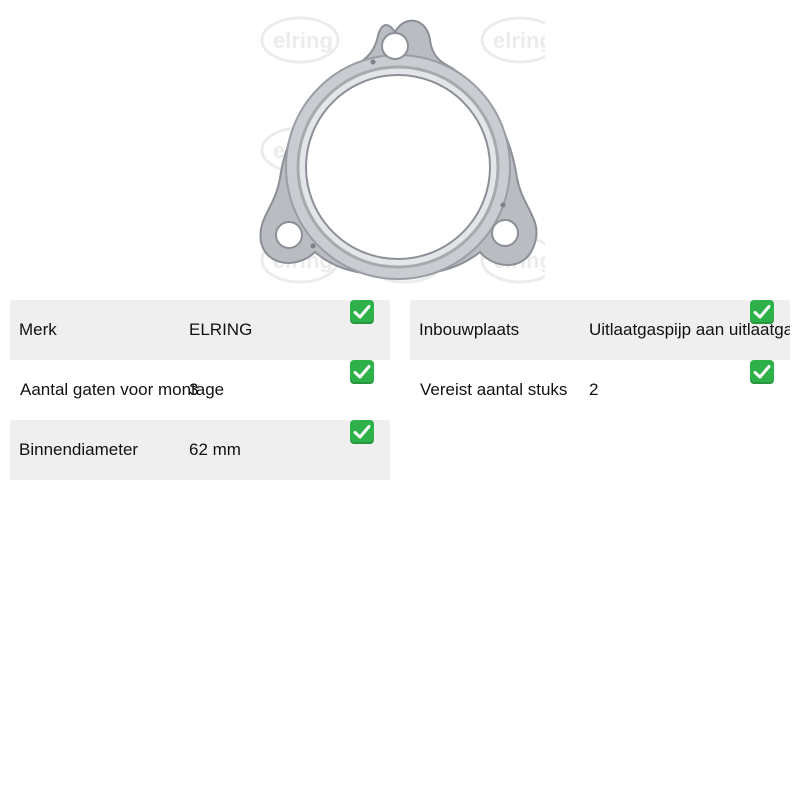 Image resolution: width=800 pixels, height=800 pixels. I want to click on spec-label: Binnendiameter, so click(79, 449).